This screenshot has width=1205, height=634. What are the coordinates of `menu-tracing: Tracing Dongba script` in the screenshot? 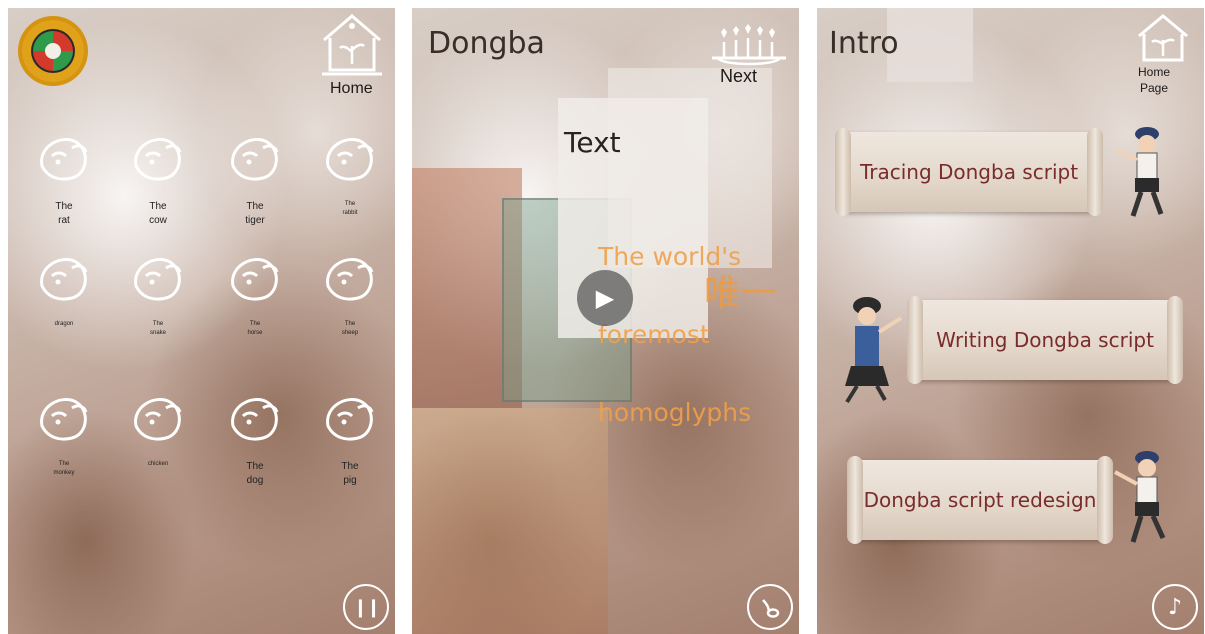 It's located at (969, 172).